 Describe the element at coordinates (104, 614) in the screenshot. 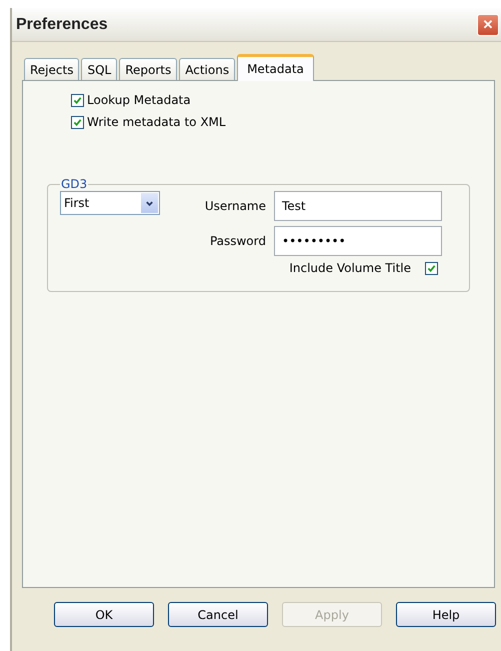

I see `dialog-button: OK` at that location.